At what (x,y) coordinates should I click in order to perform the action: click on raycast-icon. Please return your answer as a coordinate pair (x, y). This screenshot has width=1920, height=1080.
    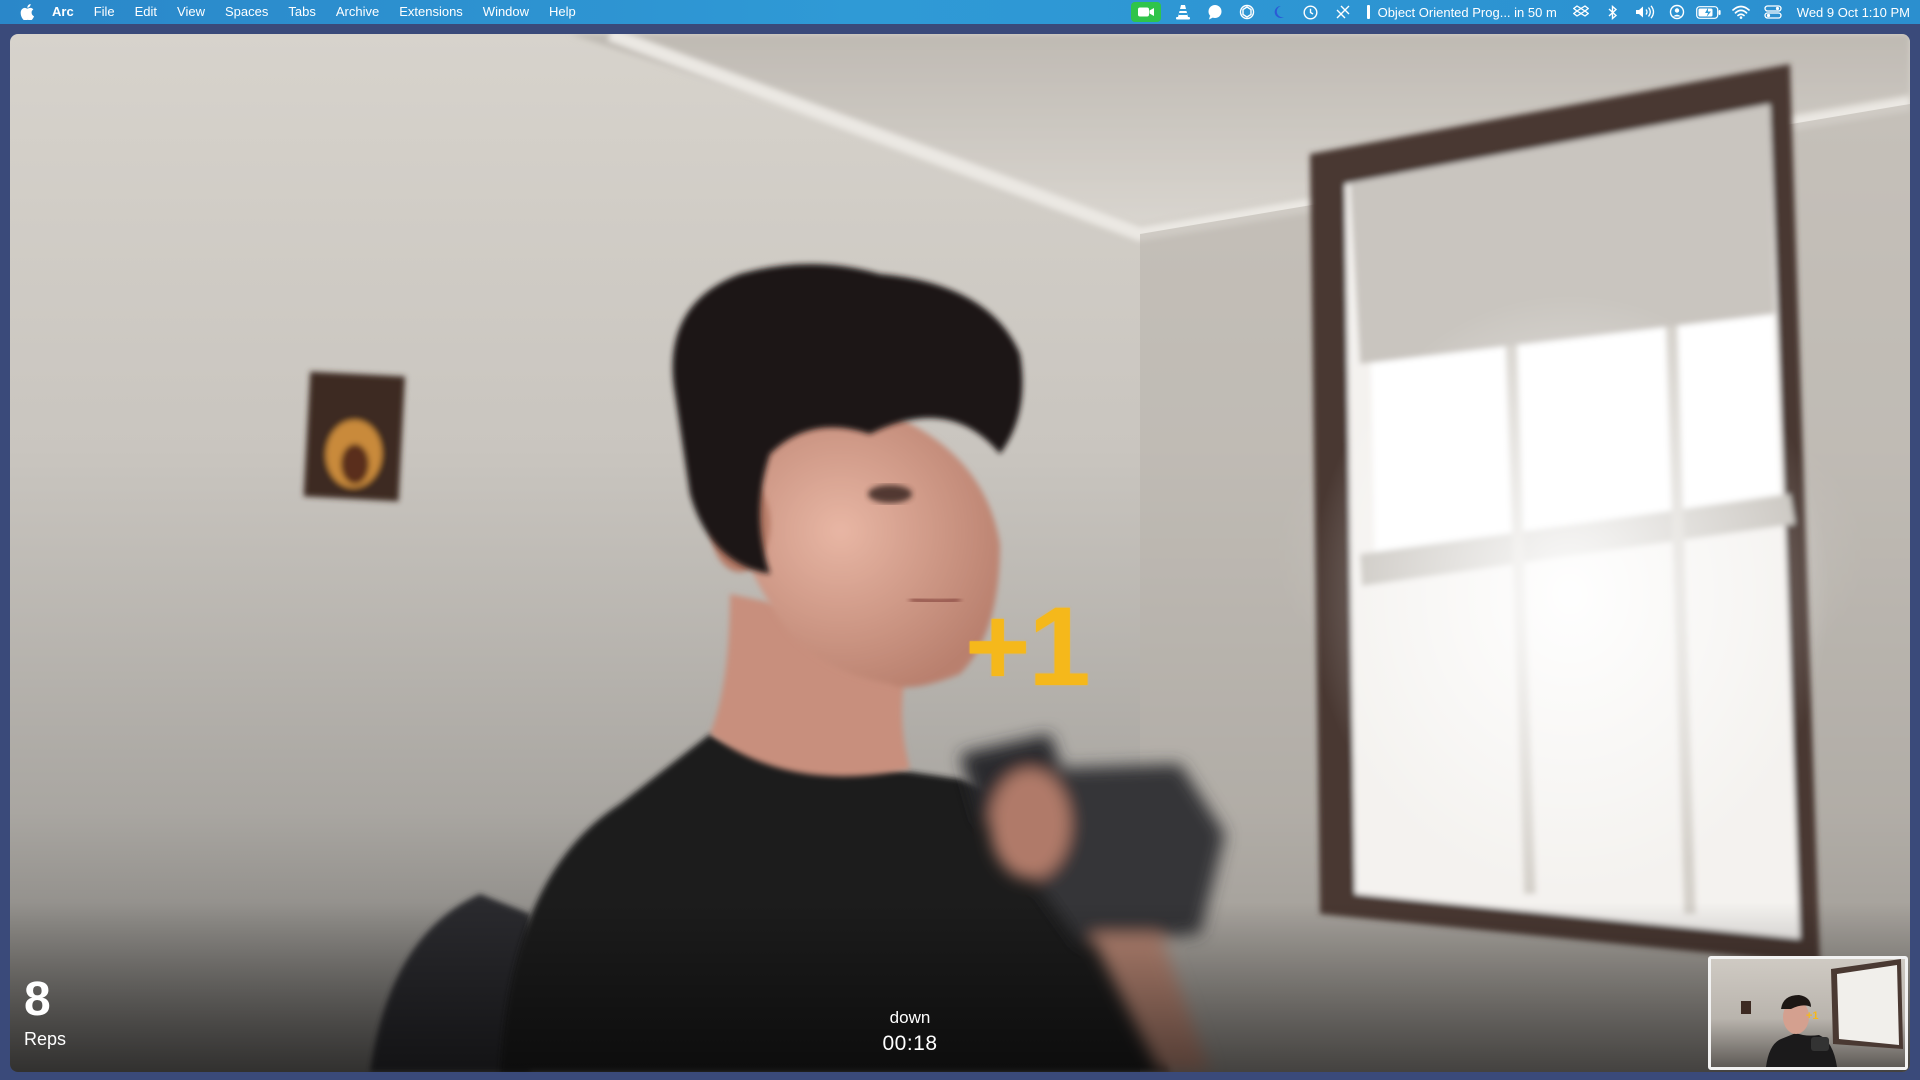
    Looking at the image, I should click on (1343, 12).